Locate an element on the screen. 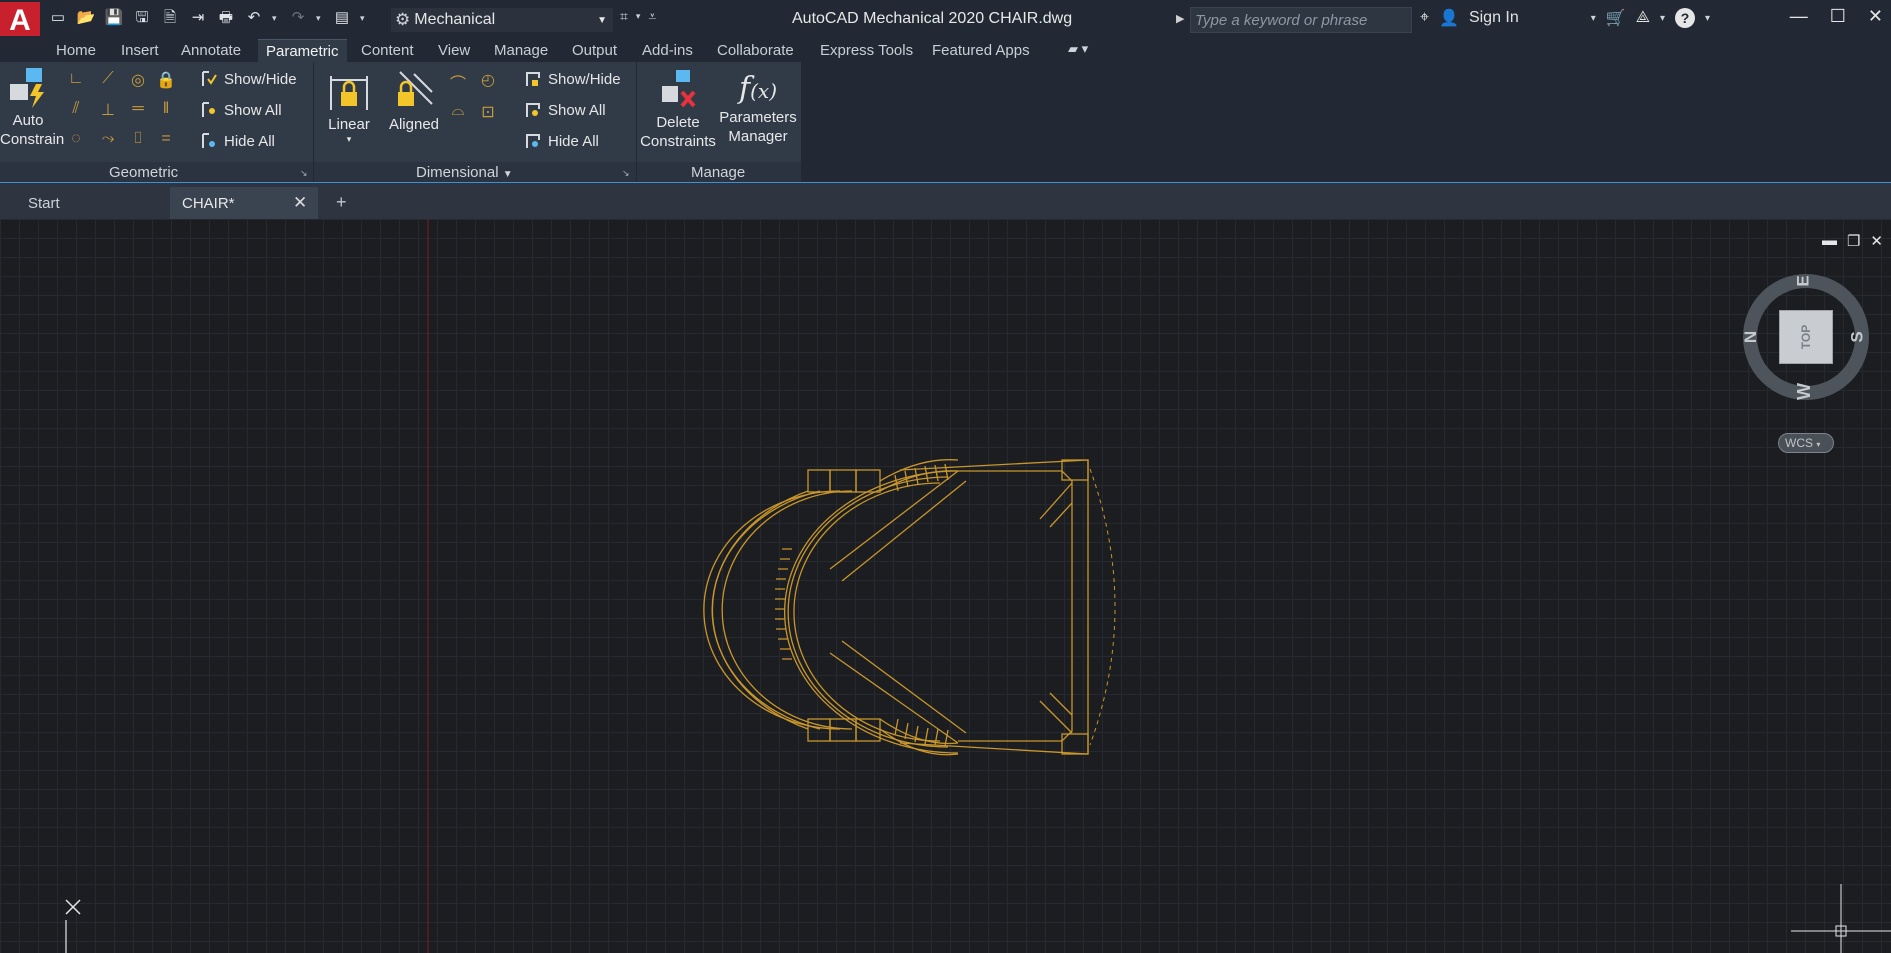 This screenshot has width=1891, height=953. new-tab-icon: + is located at coordinates (341, 202).